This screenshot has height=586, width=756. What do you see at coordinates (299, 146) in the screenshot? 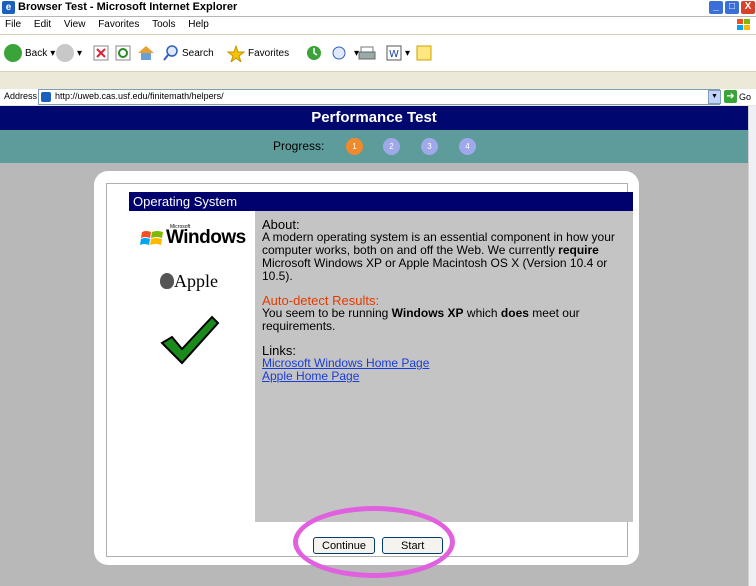
I see `progress-label: Progress:` at bounding box center [299, 146].